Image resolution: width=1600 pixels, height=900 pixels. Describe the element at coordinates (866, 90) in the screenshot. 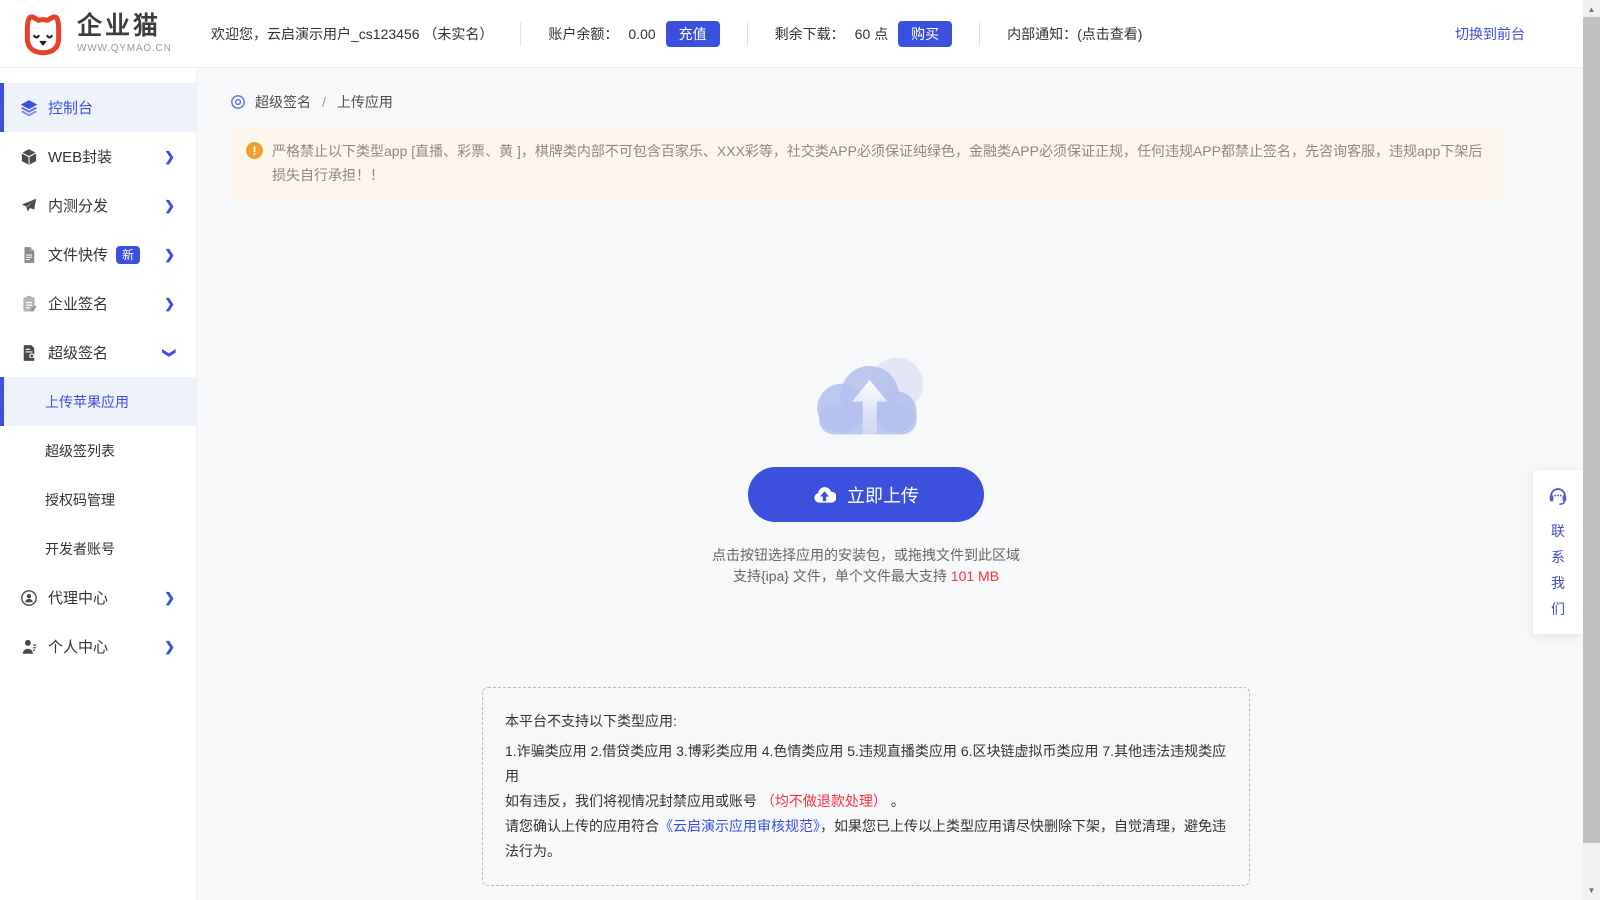

I see `breadcrumb: 超级签名 / 上传应用` at that location.